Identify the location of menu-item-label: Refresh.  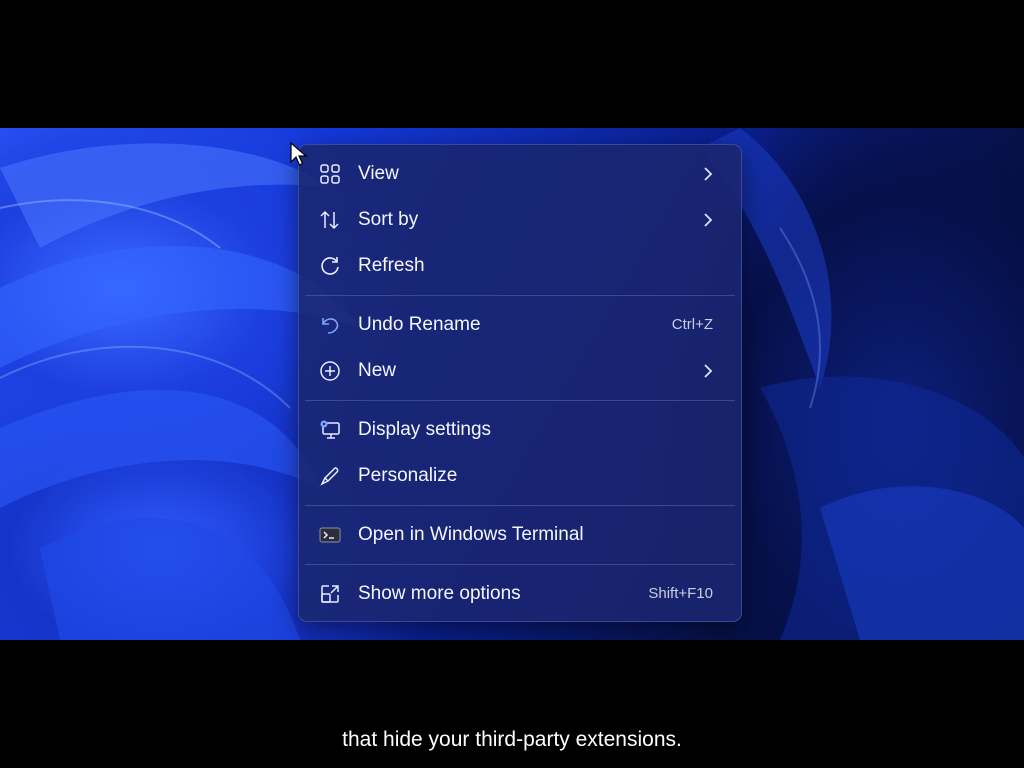
(391, 265).